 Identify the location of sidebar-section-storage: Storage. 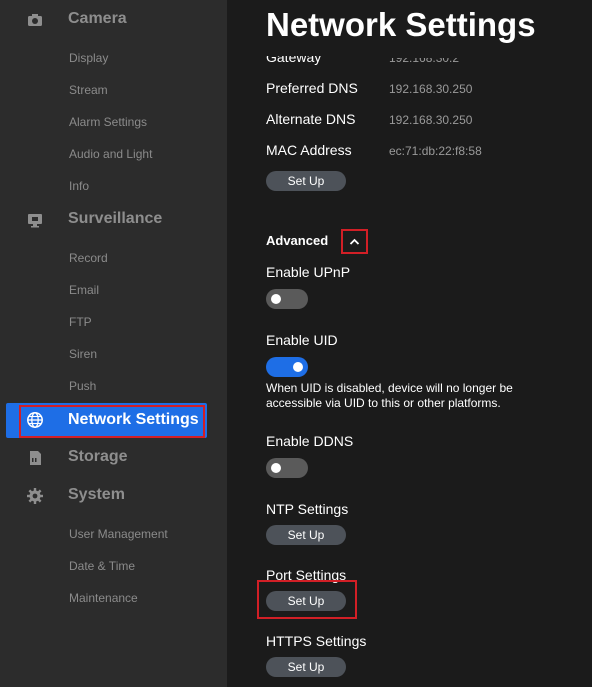
(113, 458).